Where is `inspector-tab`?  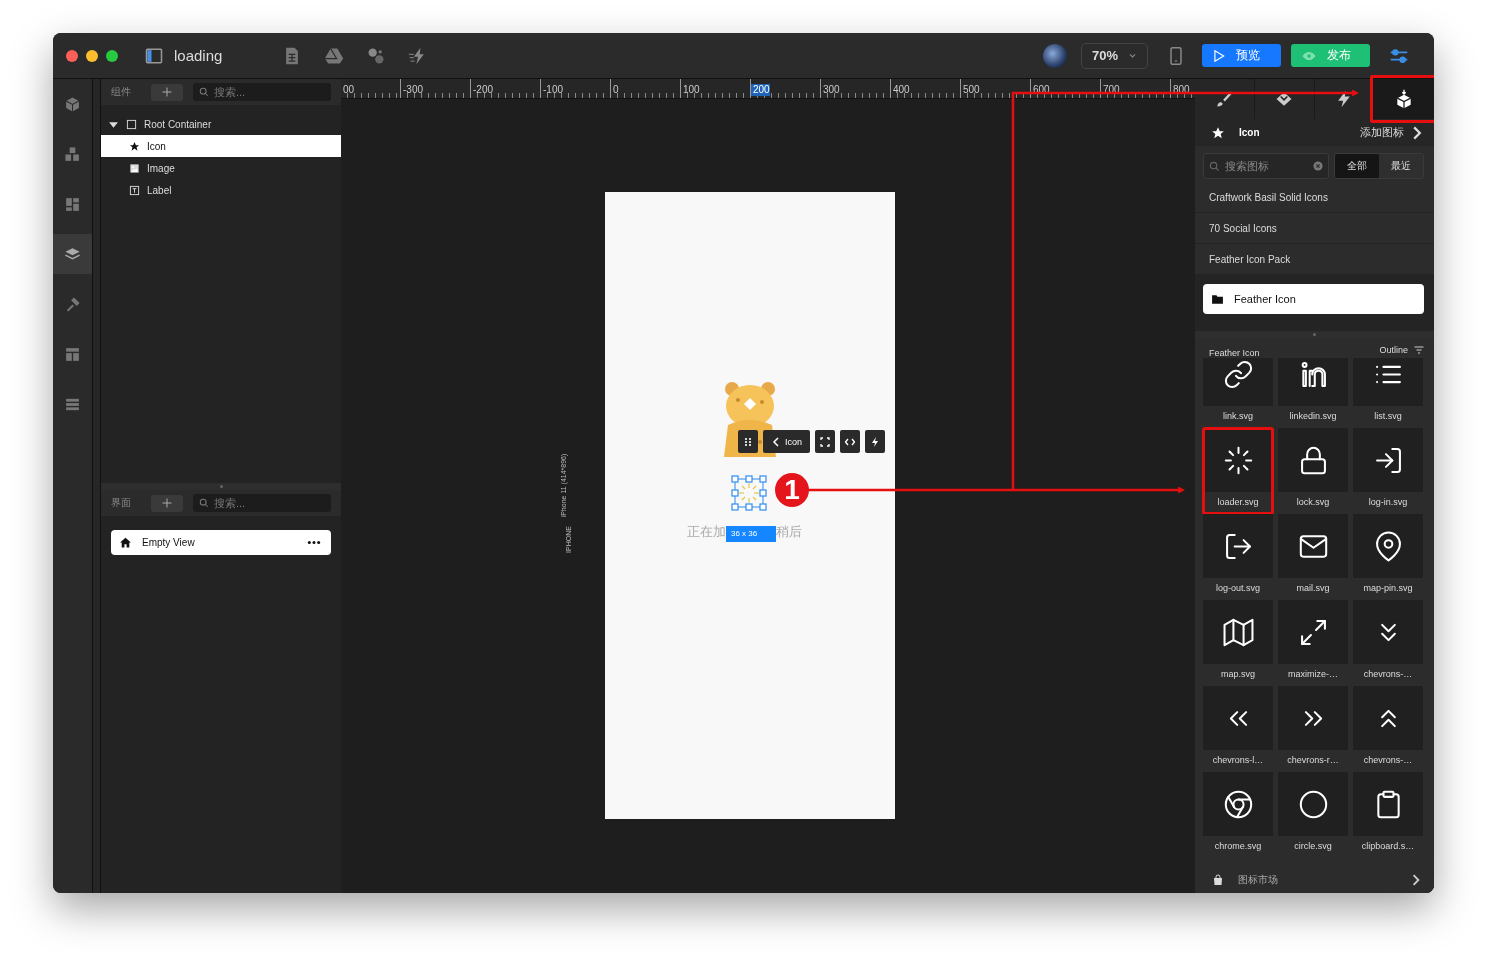
inspector-tab is located at coordinates (1284, 99).